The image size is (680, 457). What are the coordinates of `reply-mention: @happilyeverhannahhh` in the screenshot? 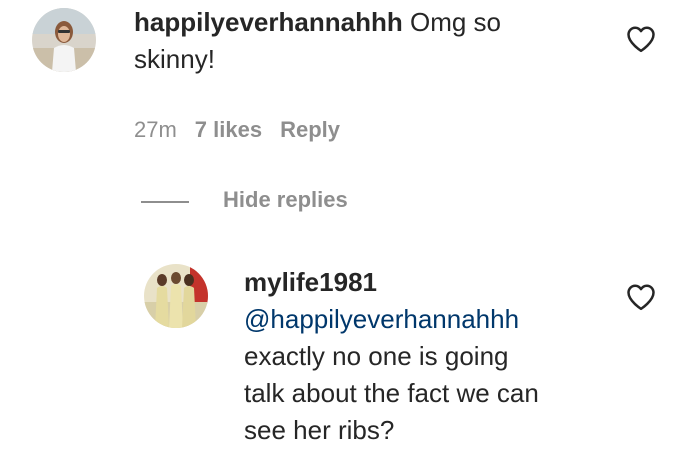 It's located at (381, 319).